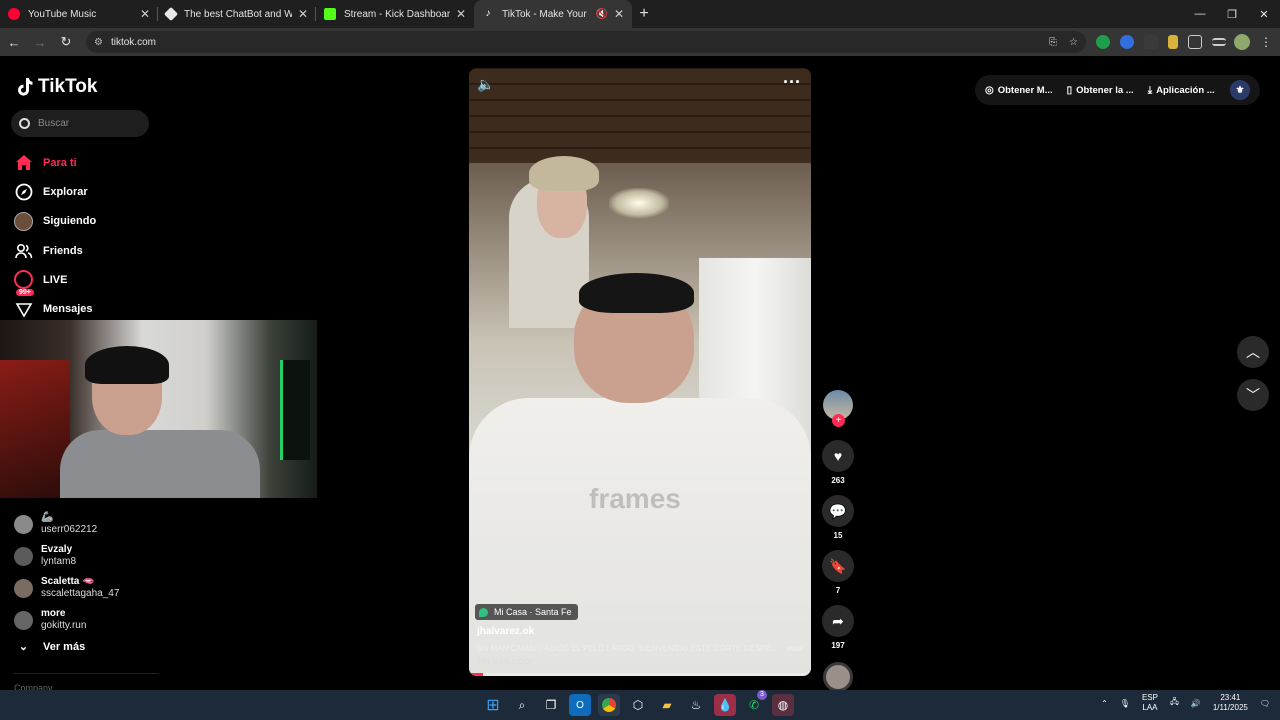  Describe the element at coordinates (237, 14) in the screenshot. I see `tab-chatbot-widgets: The best ChatBot and Widgets ✕` at that location.